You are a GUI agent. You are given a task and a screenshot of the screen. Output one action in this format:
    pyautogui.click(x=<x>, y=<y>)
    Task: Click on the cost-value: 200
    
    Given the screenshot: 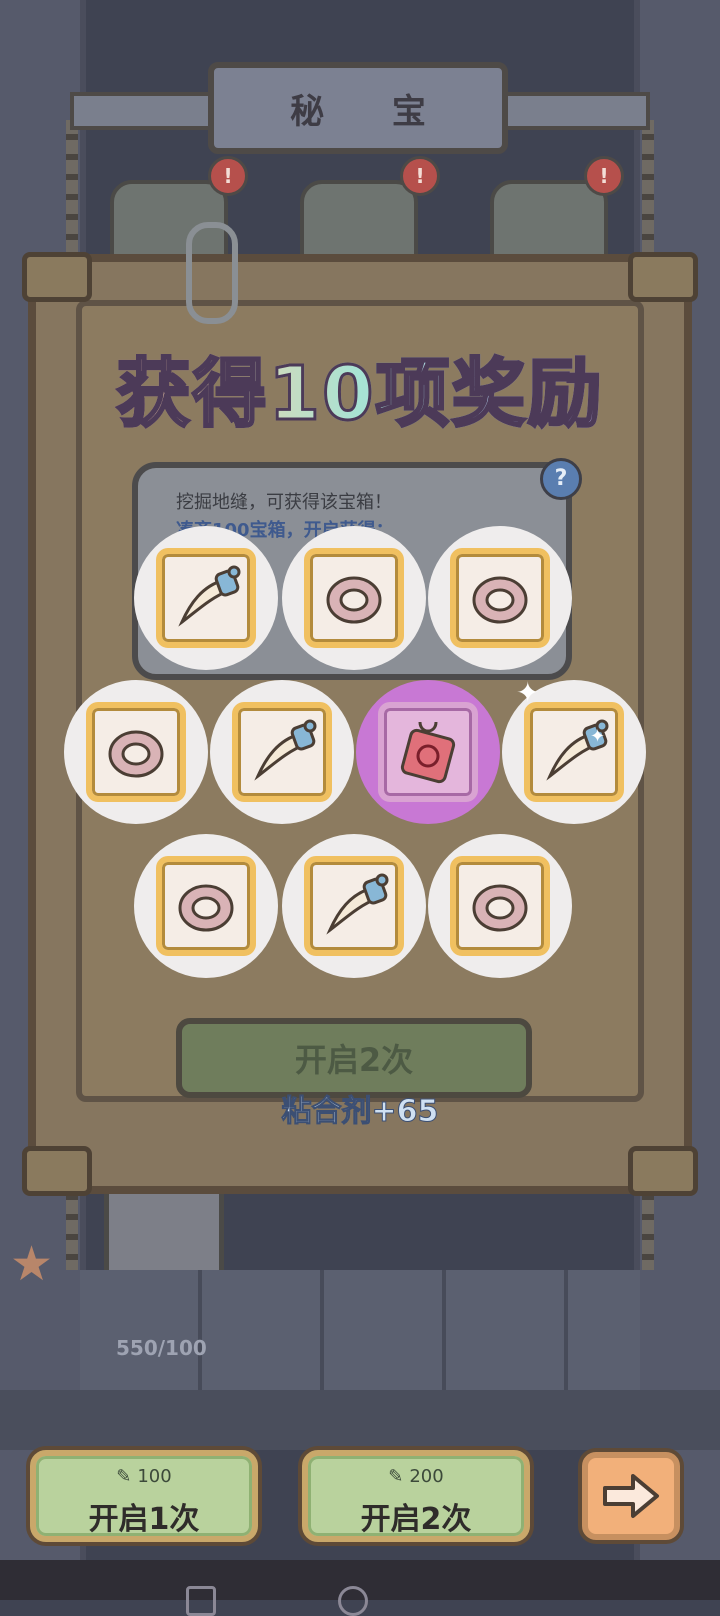 What is the action you would take?
    pyautogui.click(x=426, y=1476)
    